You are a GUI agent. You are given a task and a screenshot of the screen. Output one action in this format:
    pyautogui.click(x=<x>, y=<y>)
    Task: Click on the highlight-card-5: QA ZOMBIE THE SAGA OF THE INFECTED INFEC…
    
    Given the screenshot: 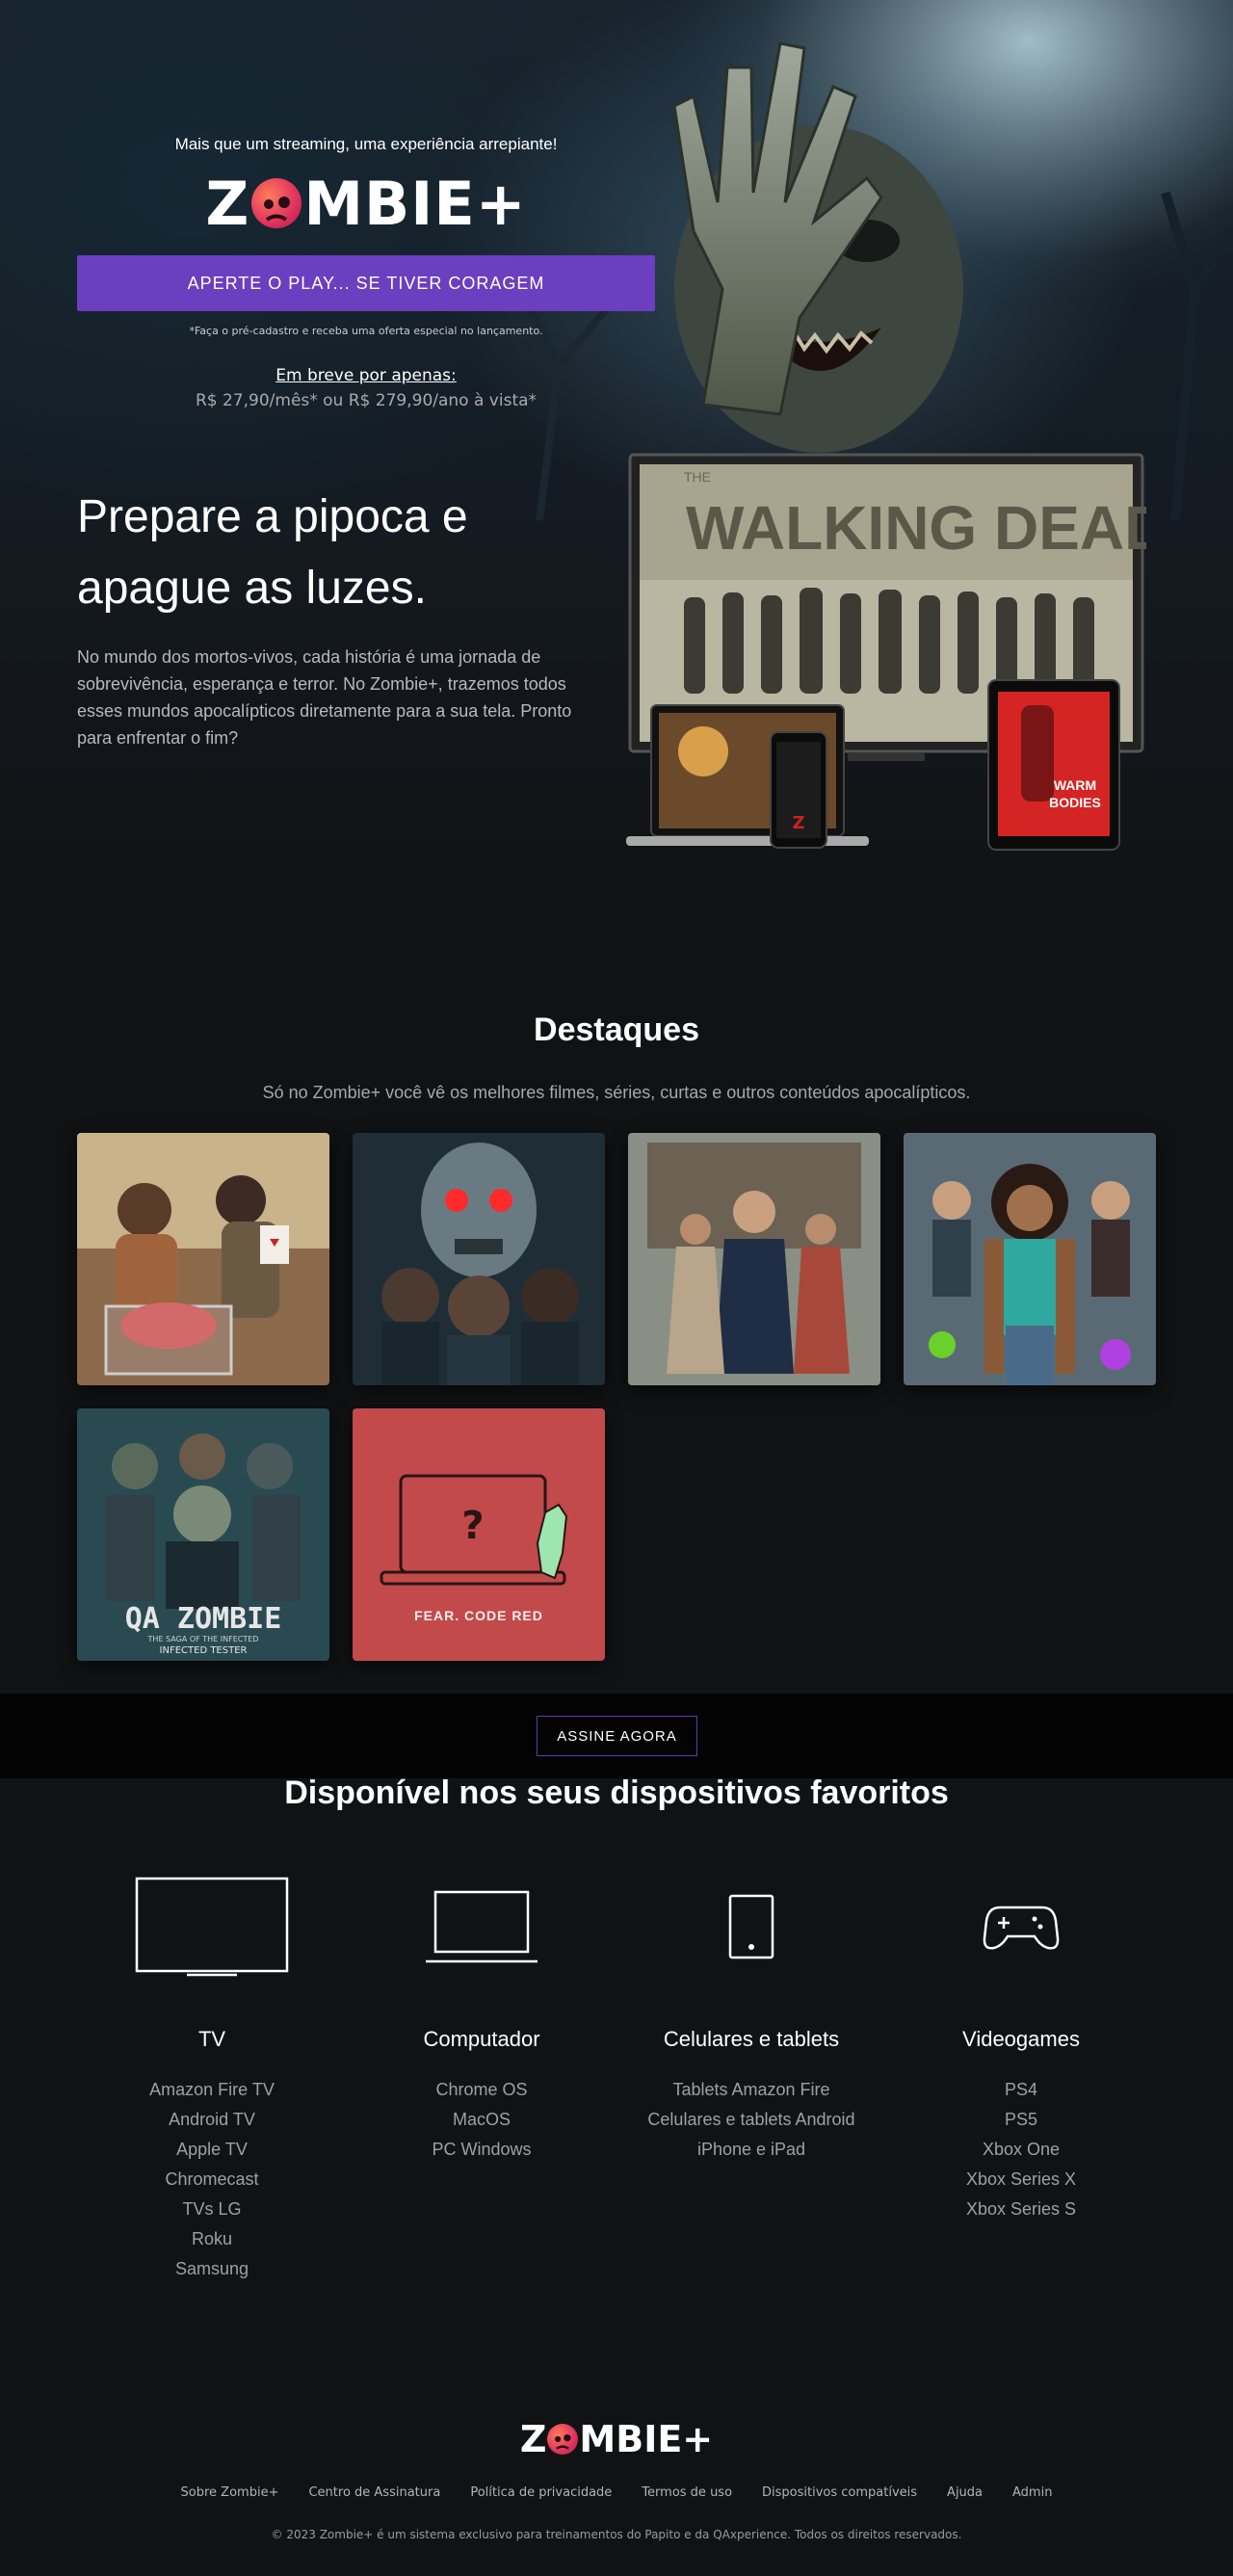 What is the action you would take?
    pyautogui.click(x=203, y=1535)
    